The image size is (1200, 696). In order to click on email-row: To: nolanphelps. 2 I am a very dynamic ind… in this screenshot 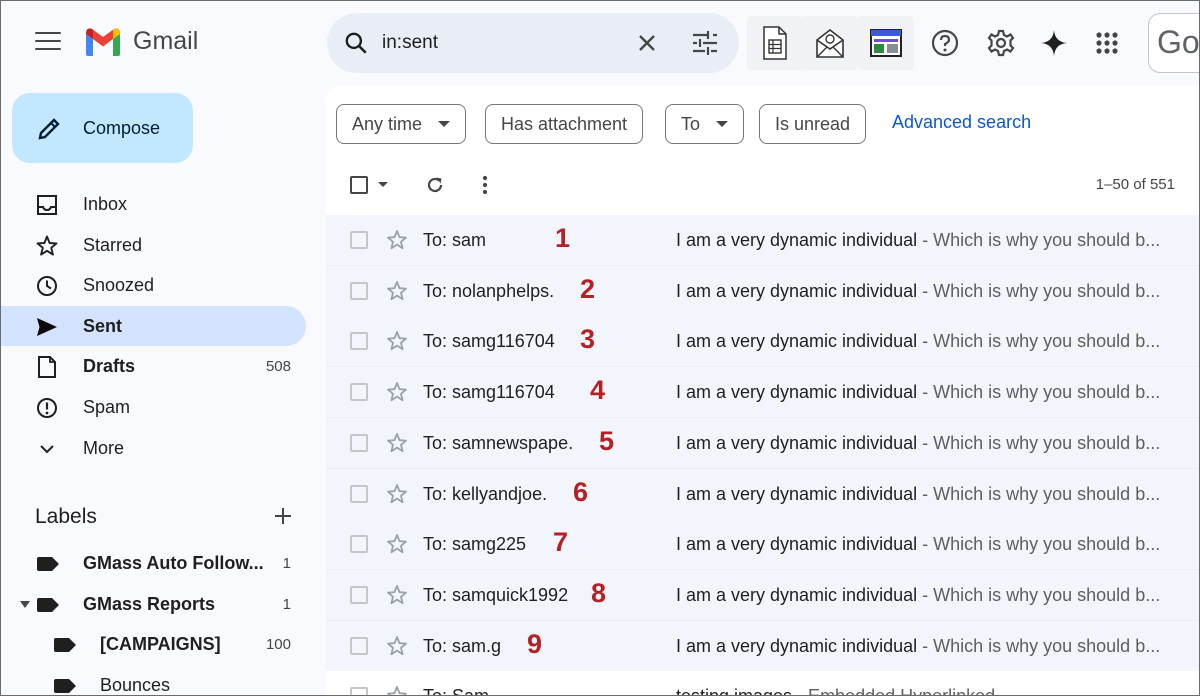, I will do `click(762, 291)`.